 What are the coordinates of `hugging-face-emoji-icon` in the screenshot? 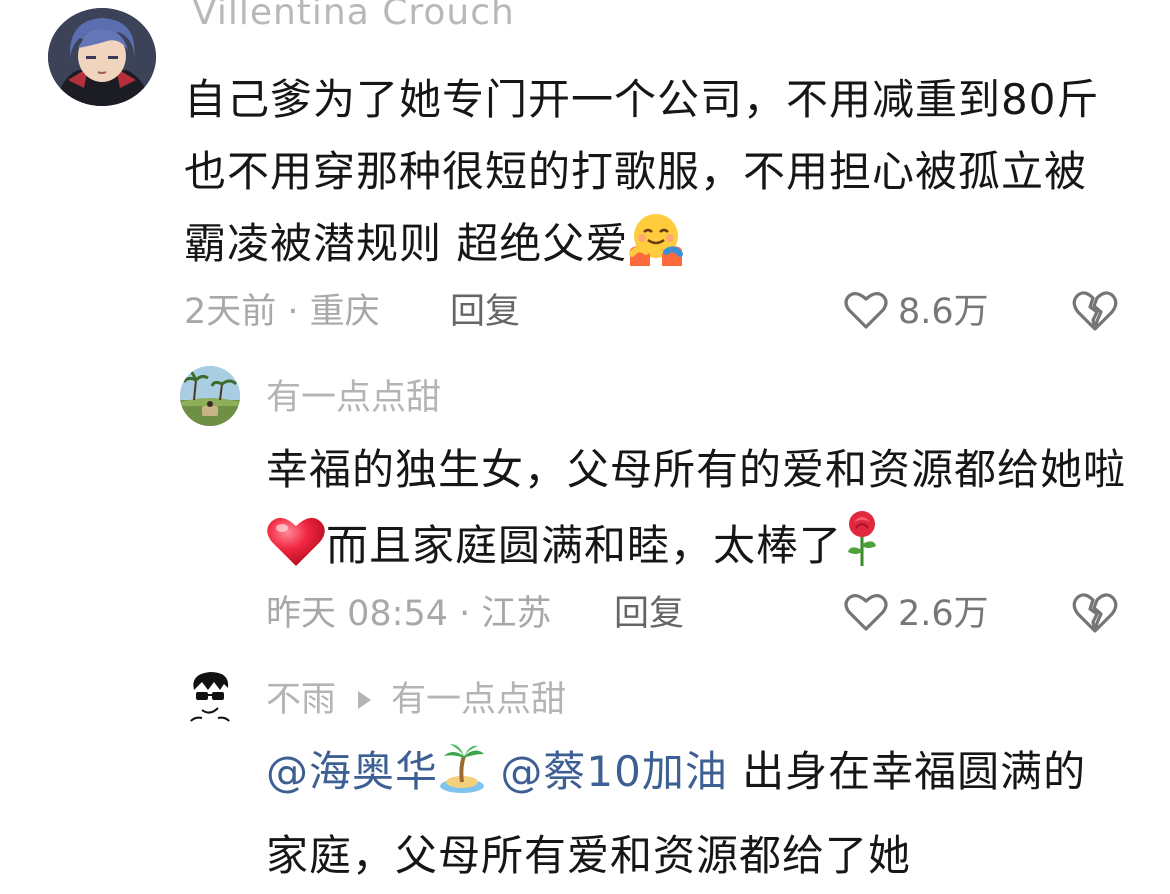 It's located at (656, 249).